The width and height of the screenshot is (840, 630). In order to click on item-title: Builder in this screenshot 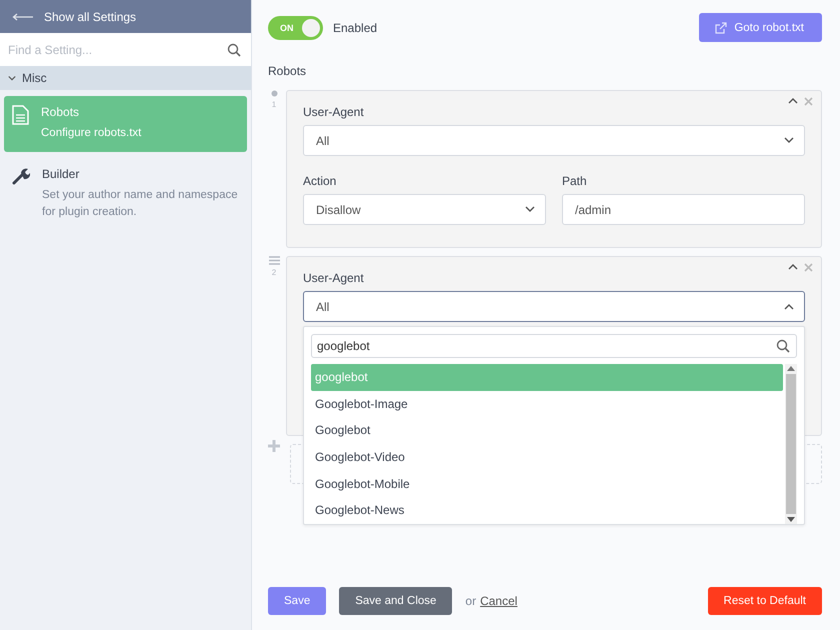, I will do `click(61, 174)`.